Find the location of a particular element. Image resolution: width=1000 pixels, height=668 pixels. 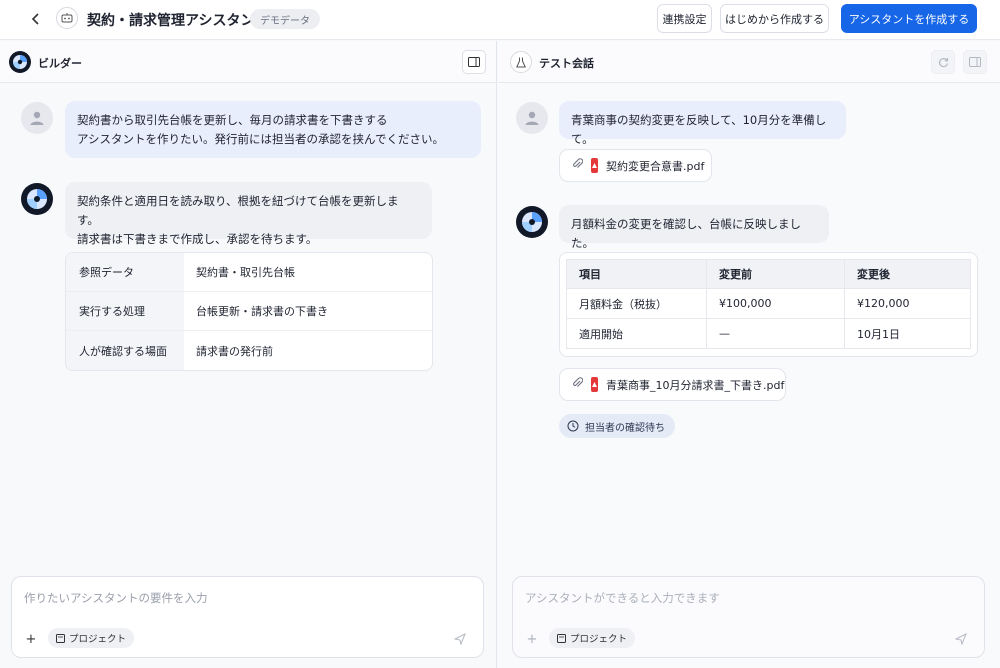

flask-icon is located at coordinates (521, 62).